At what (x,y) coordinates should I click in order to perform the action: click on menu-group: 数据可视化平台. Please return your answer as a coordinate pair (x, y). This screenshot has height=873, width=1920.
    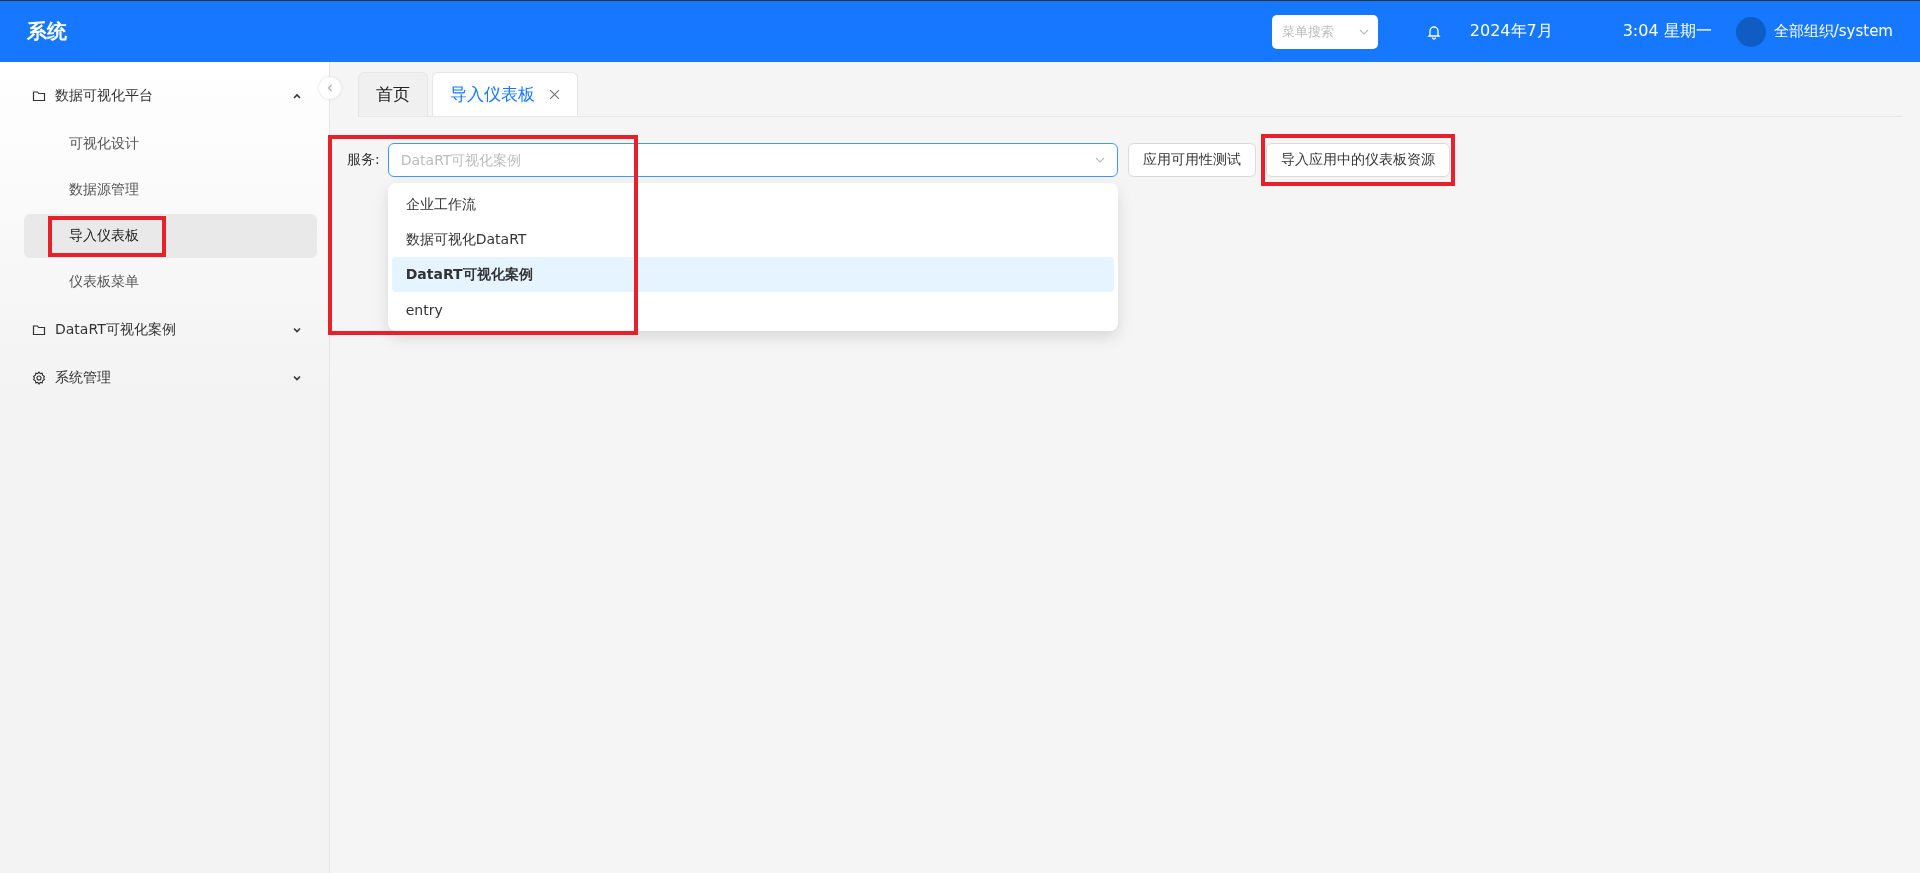
    Looking at the image, I should click on (170, 96).